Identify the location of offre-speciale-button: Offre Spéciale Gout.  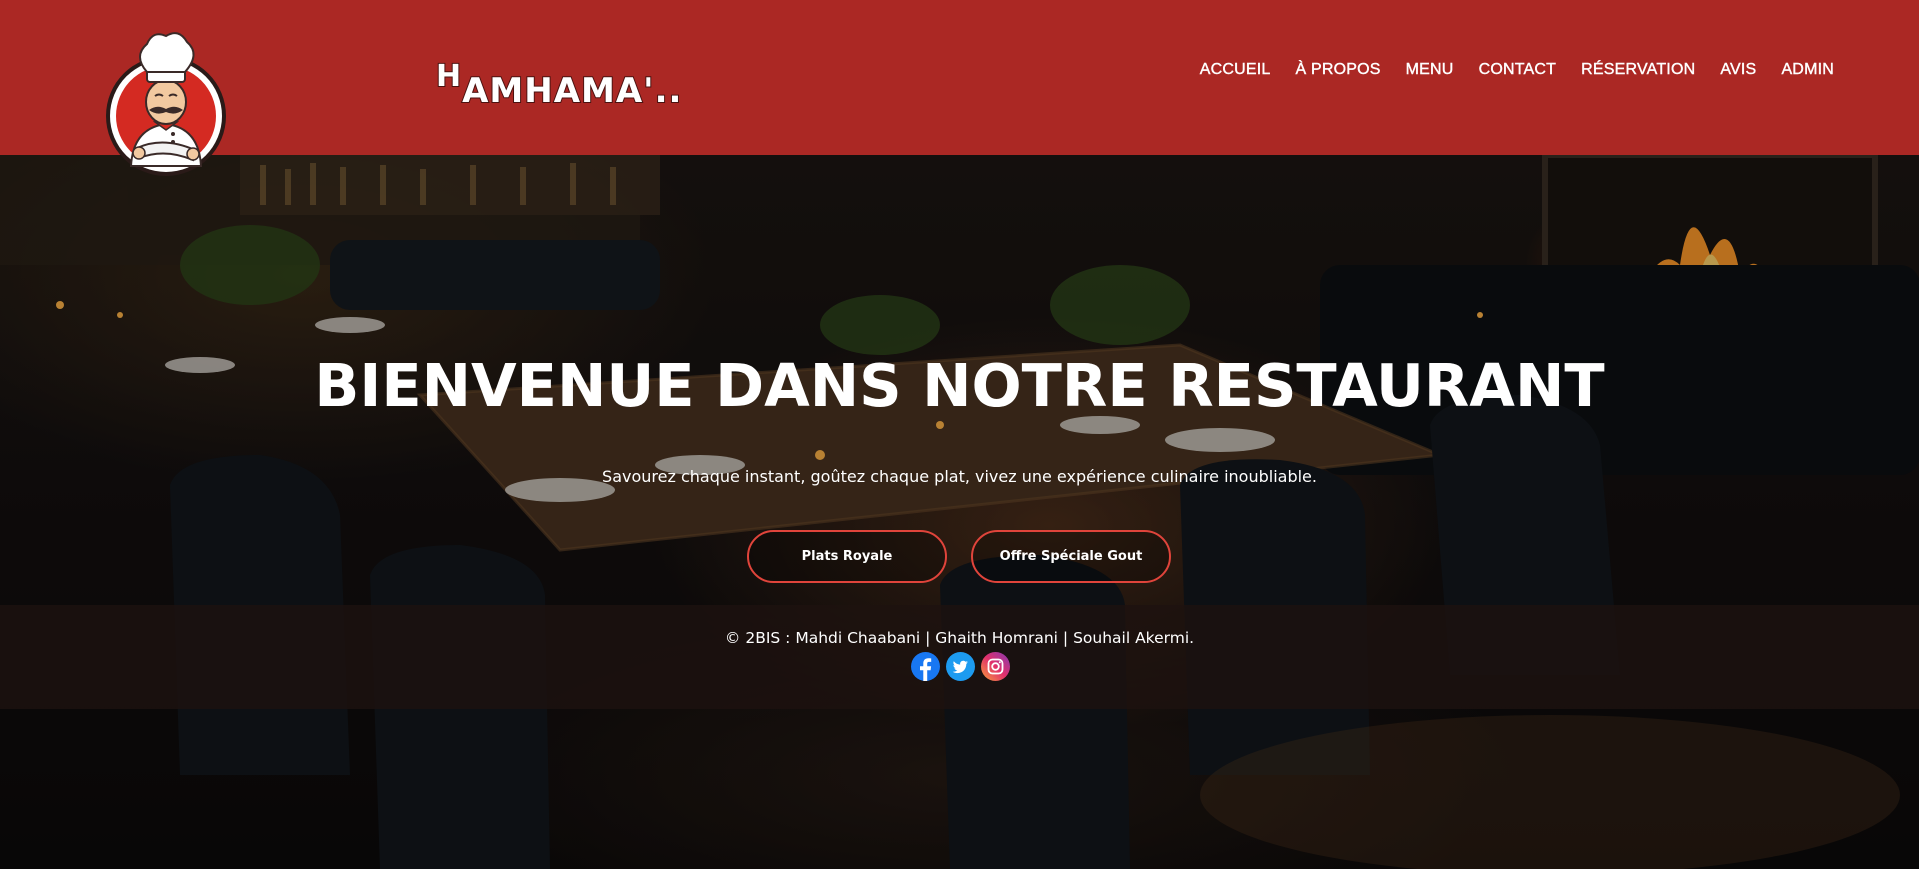
(1071, 556).